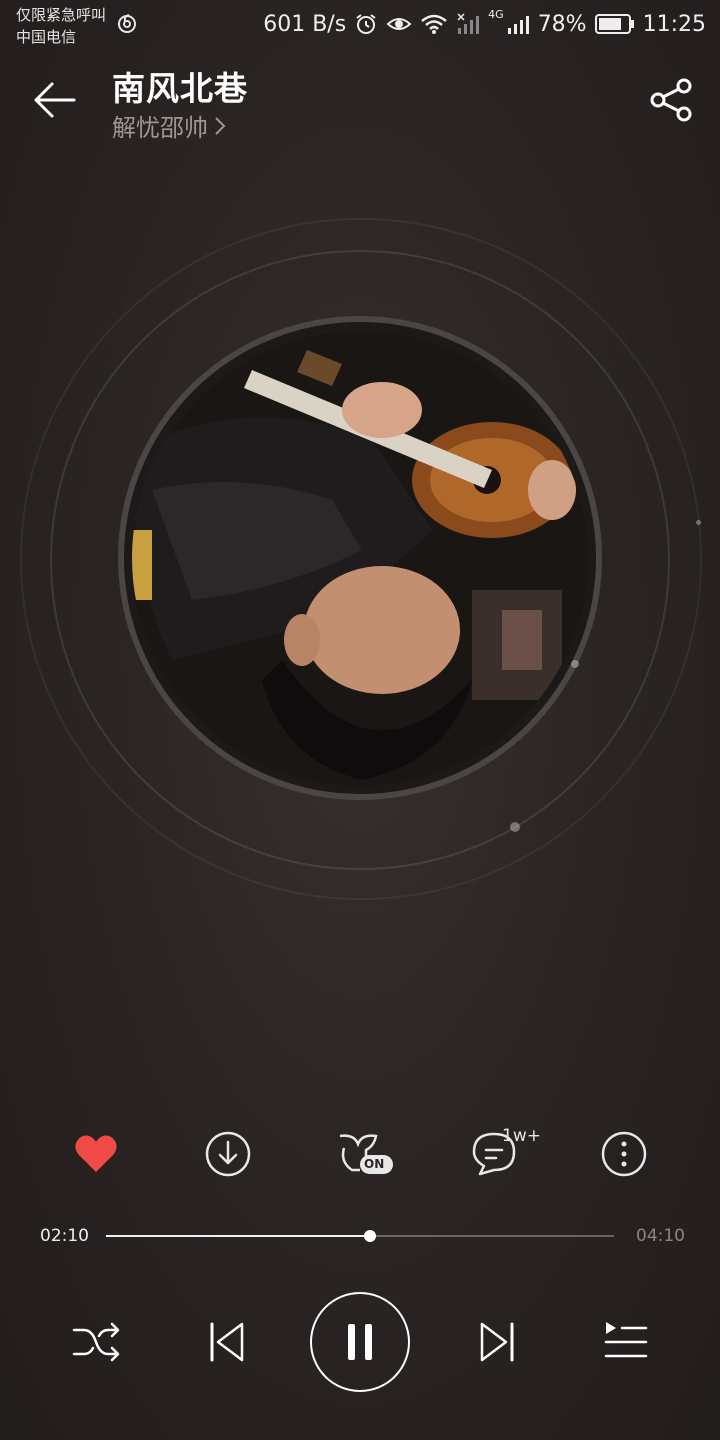 This screenshot has height=1440, width=720. I want to click on previous-track-icon, so click(228, 1342).